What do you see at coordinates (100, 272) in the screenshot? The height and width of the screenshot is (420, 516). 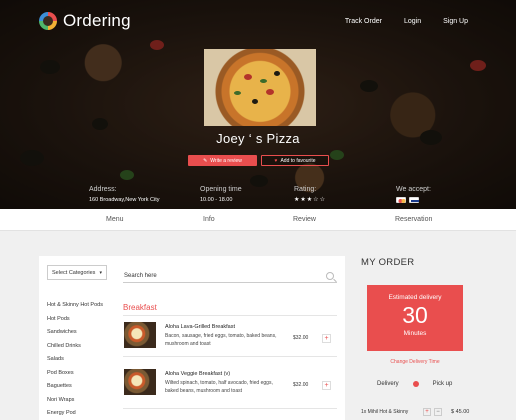 I see `chevron-down-icon: ▾` at bounding box center [100, 272].